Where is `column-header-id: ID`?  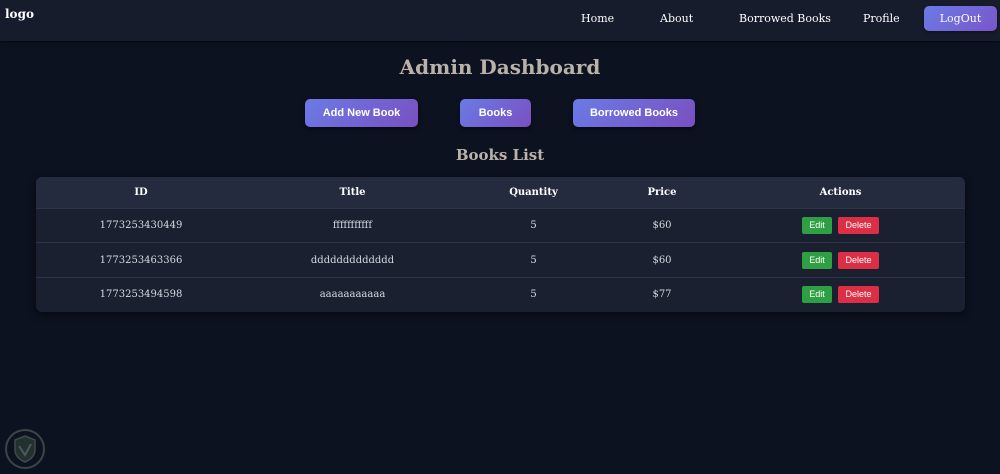 column-header-id: ID is located at coordinates (141, 192).